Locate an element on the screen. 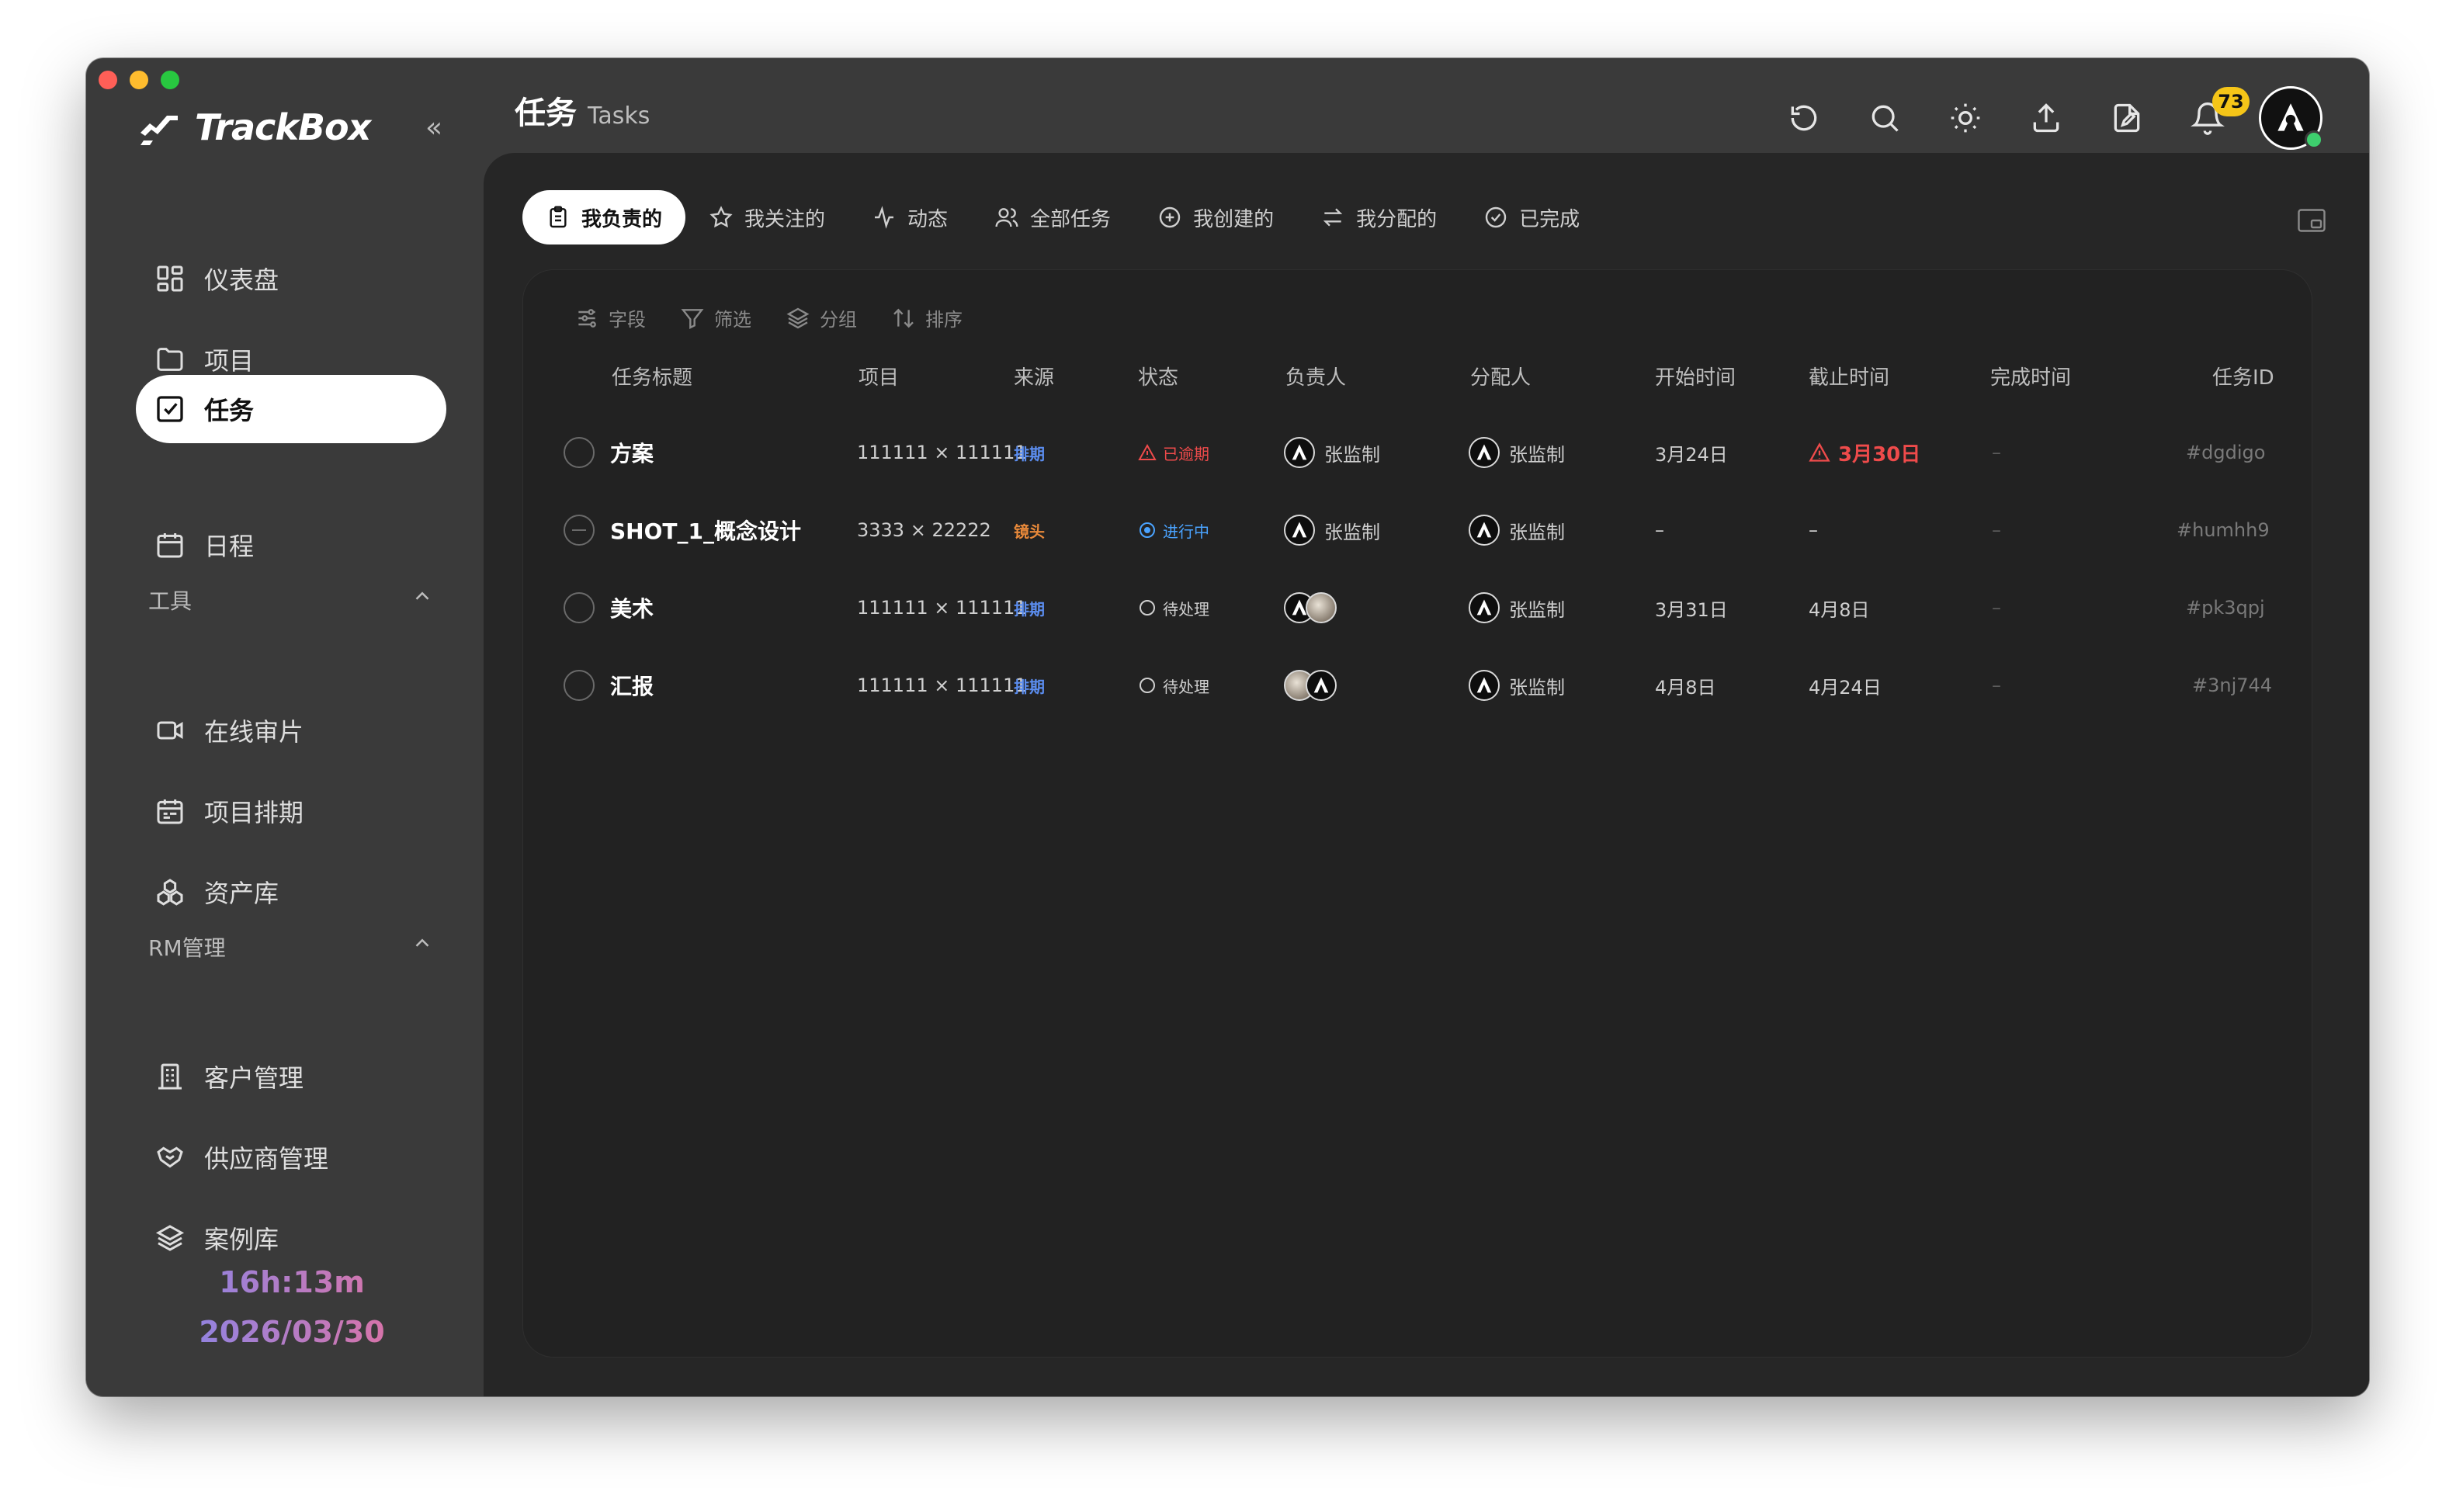 Image resolution: width=2456 pixels, height=1512 pixels. tab-assigned: 我分配的 is located at coordinates (1378, 217).